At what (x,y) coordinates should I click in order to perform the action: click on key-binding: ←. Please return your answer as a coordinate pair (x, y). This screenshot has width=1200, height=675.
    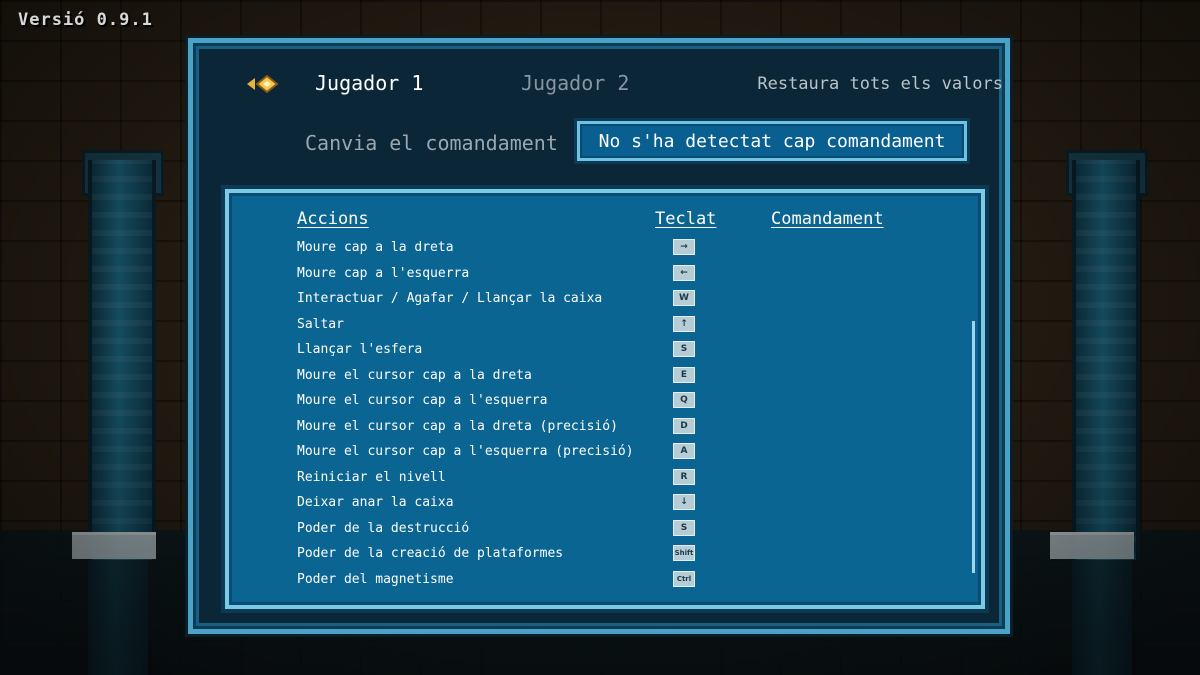
    Looking at the image, I should click on (684, 272).